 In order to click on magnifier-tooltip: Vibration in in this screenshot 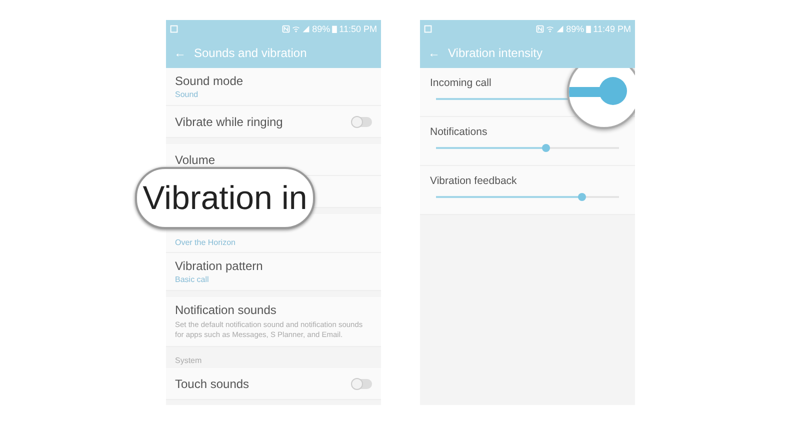, I will do `click(225, 198)`.